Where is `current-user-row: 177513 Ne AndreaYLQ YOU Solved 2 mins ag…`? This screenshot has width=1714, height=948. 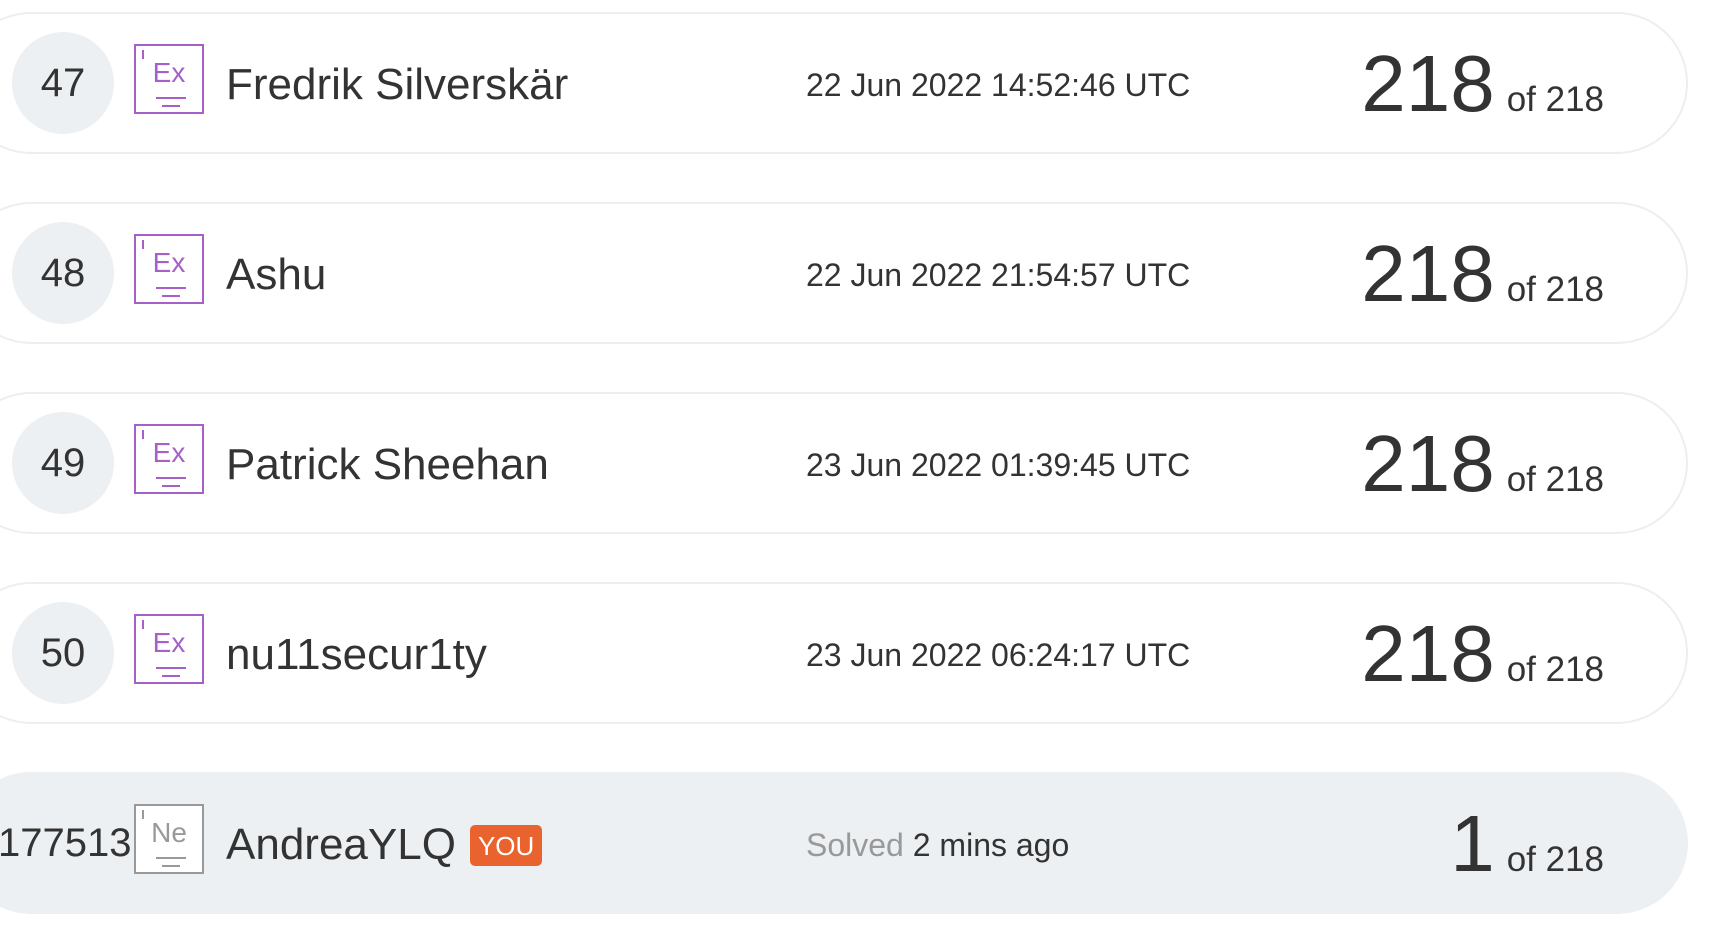 current-user-row: 177513 Ne AndreaYLQ YOU Solved 2 mins ag… is located at coordinates (844, 843).